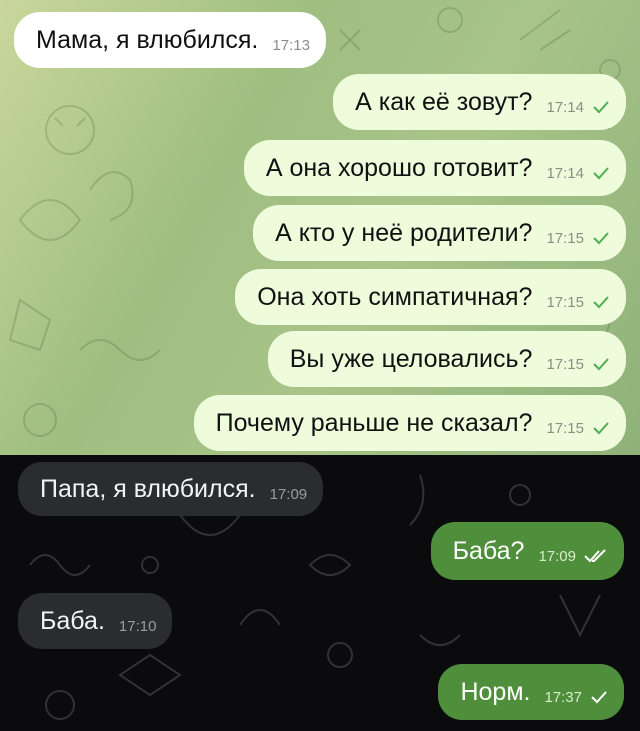  What do you see at coordinates (72, 620) in the screenshot?
I see `message-text: Баба.` at bounding box center [72, 620].